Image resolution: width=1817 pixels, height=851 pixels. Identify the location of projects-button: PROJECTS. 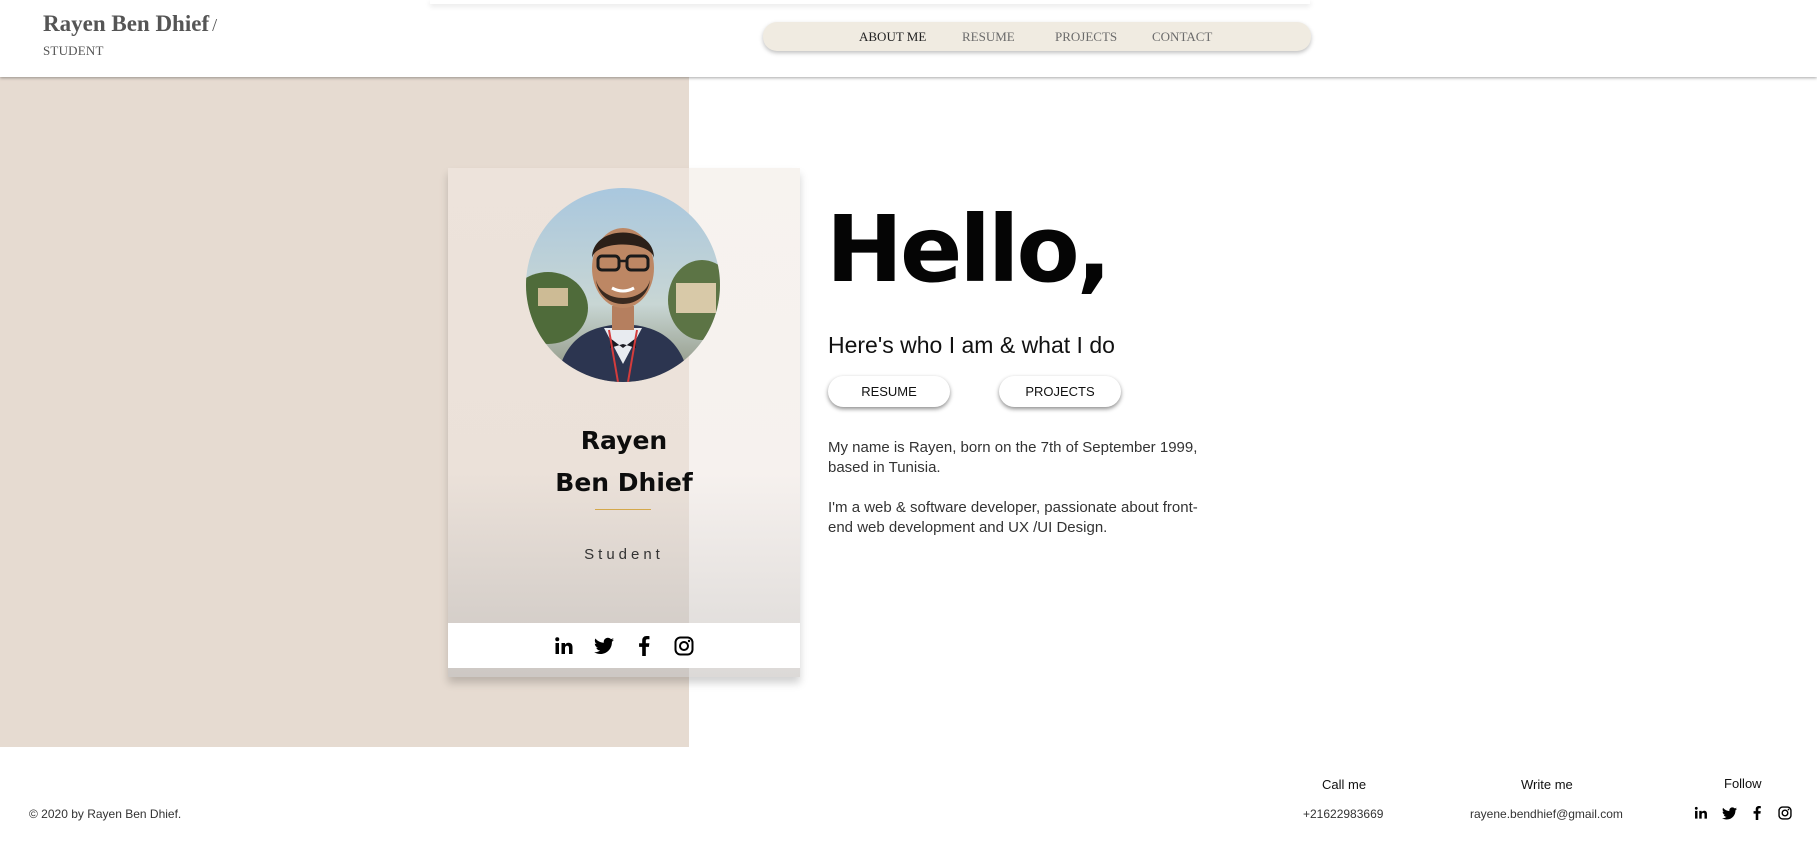
(1060, 391).